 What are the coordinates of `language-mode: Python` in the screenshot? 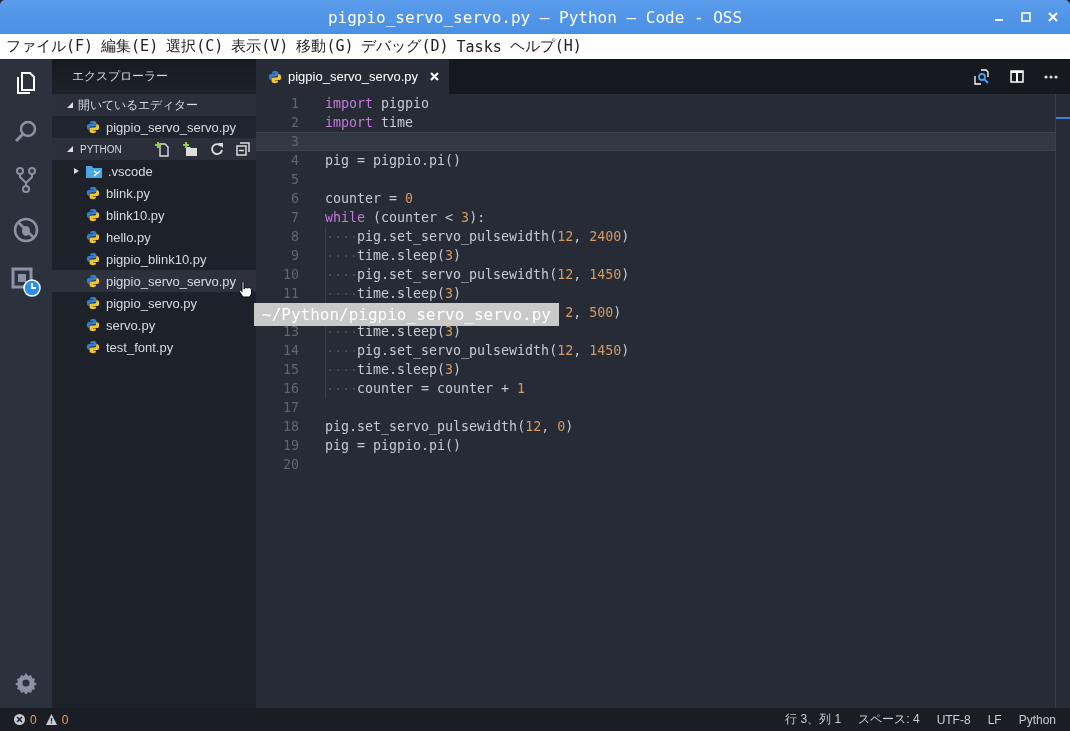 It's located at (1037, 719).